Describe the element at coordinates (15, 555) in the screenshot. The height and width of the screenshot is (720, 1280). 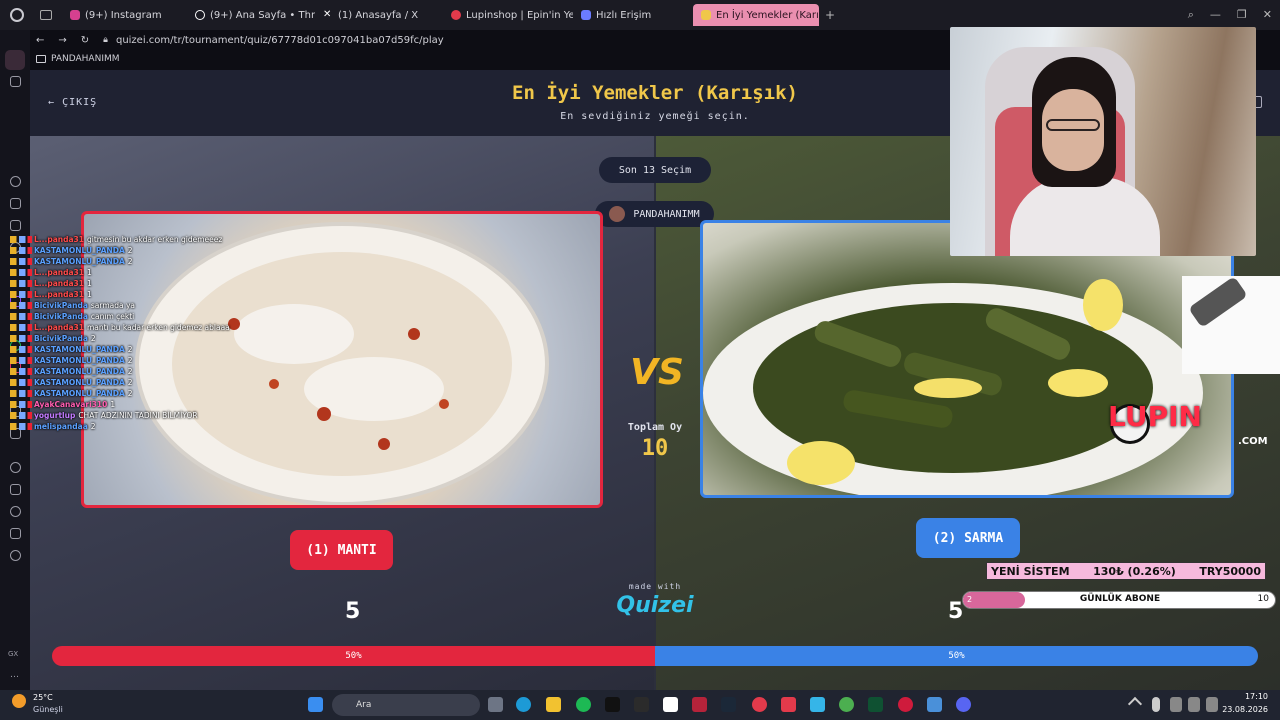
I see `sidebar-settings-icon` at that location.